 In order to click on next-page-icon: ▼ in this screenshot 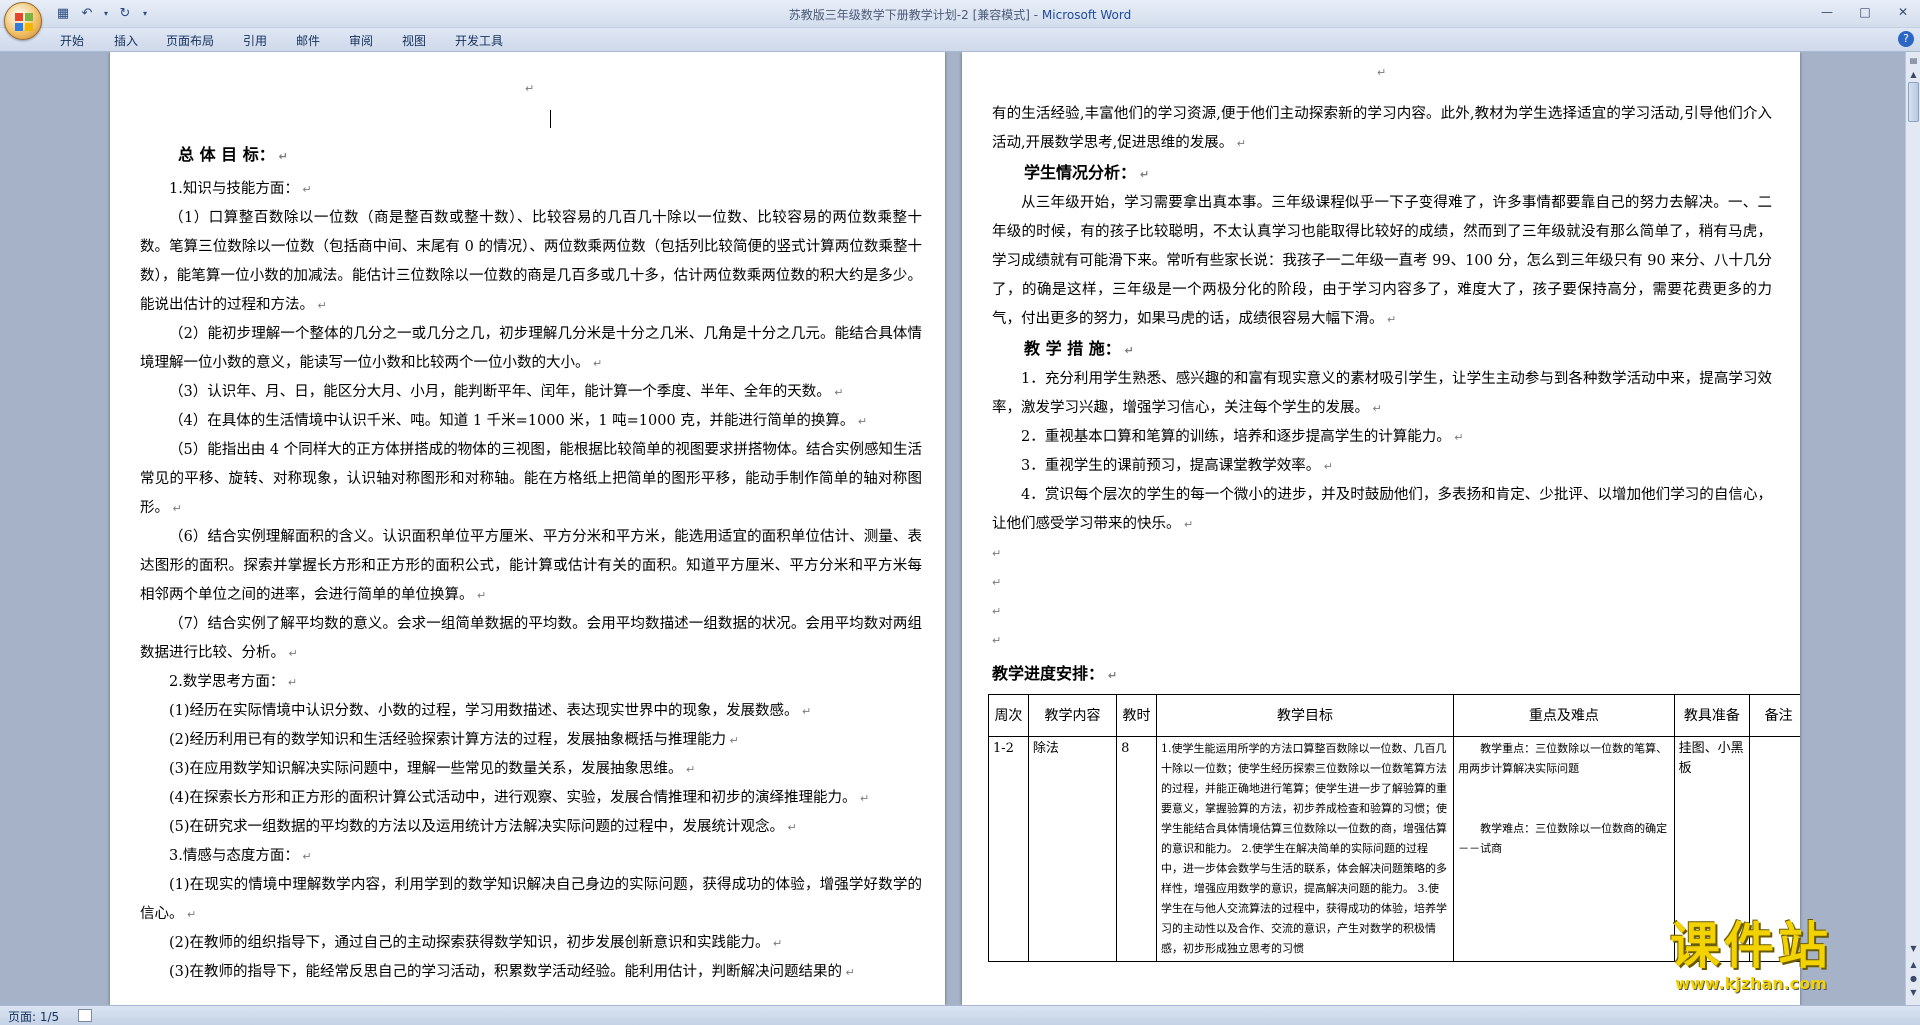, I will do `click(1913, 993)`.